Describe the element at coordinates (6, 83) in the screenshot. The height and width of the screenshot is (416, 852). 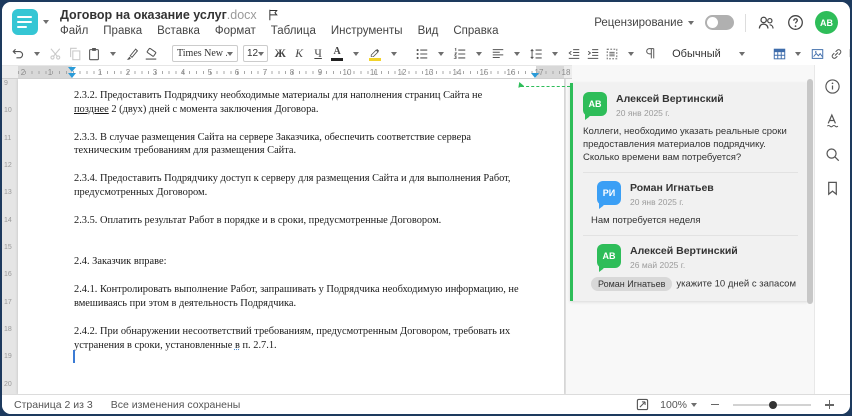
I see `vertical-ruler-number: 9` at that location.